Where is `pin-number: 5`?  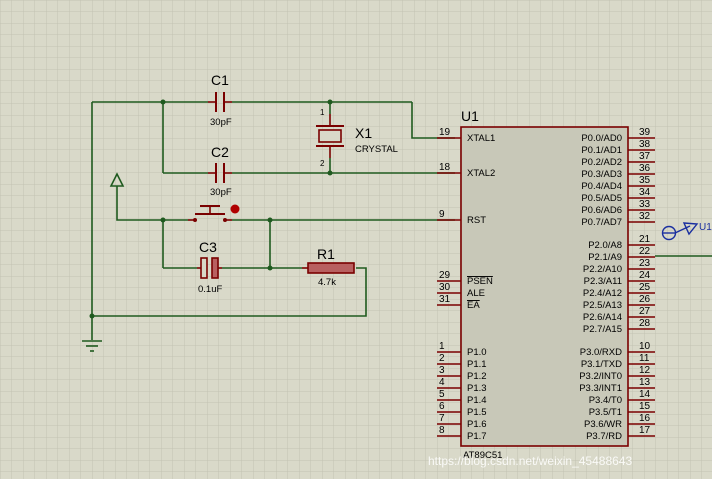
pin-number: 5 is located at coordinates (442, 394).